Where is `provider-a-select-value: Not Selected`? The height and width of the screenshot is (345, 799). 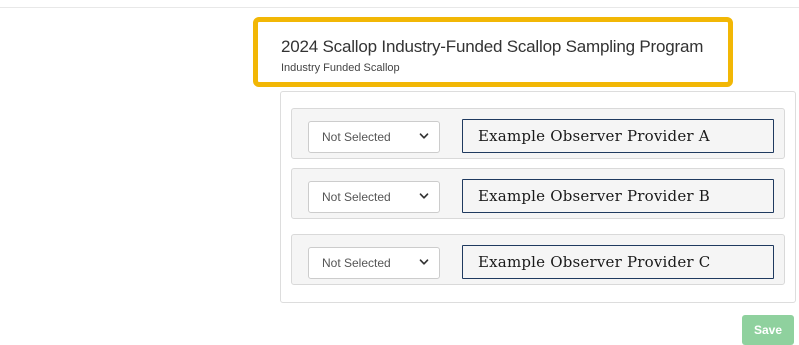
provider-a-select-value: Not Selected is located at coordinates (356, 137).